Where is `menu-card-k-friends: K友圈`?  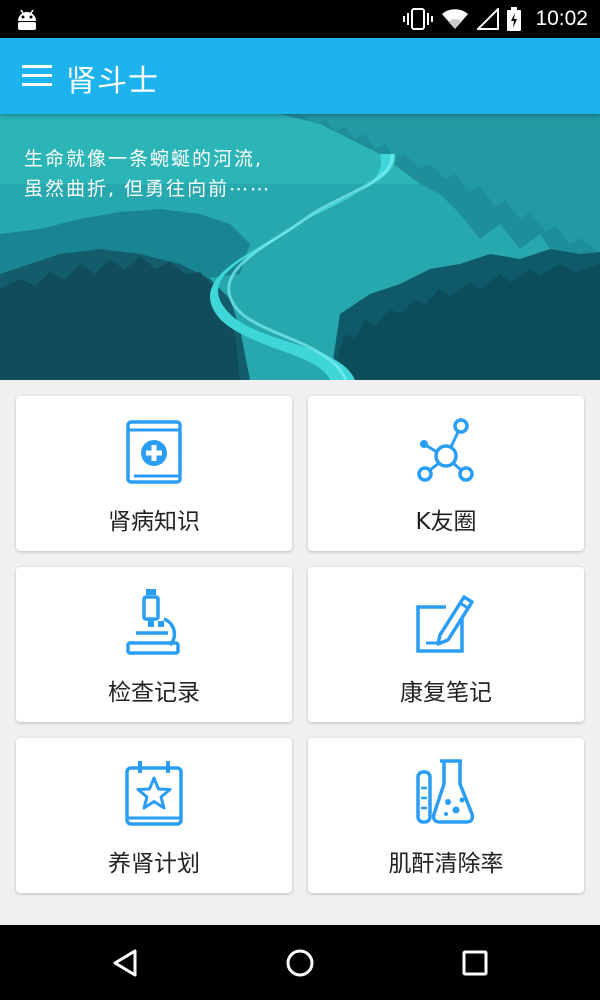 menu-card-k-friends: K友圈 is located at coordinates (446, 473).